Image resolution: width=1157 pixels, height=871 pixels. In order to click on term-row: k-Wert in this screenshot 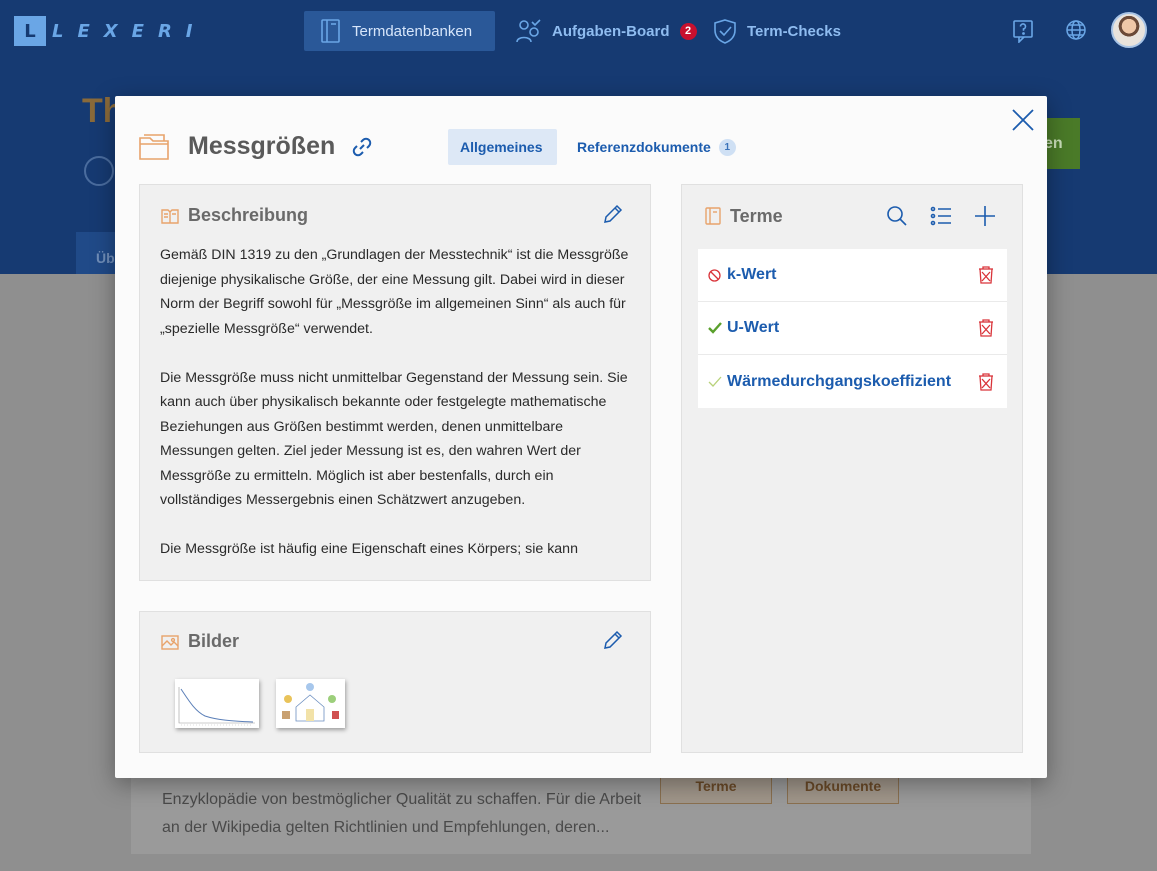, I will do `click(852, 275)`.